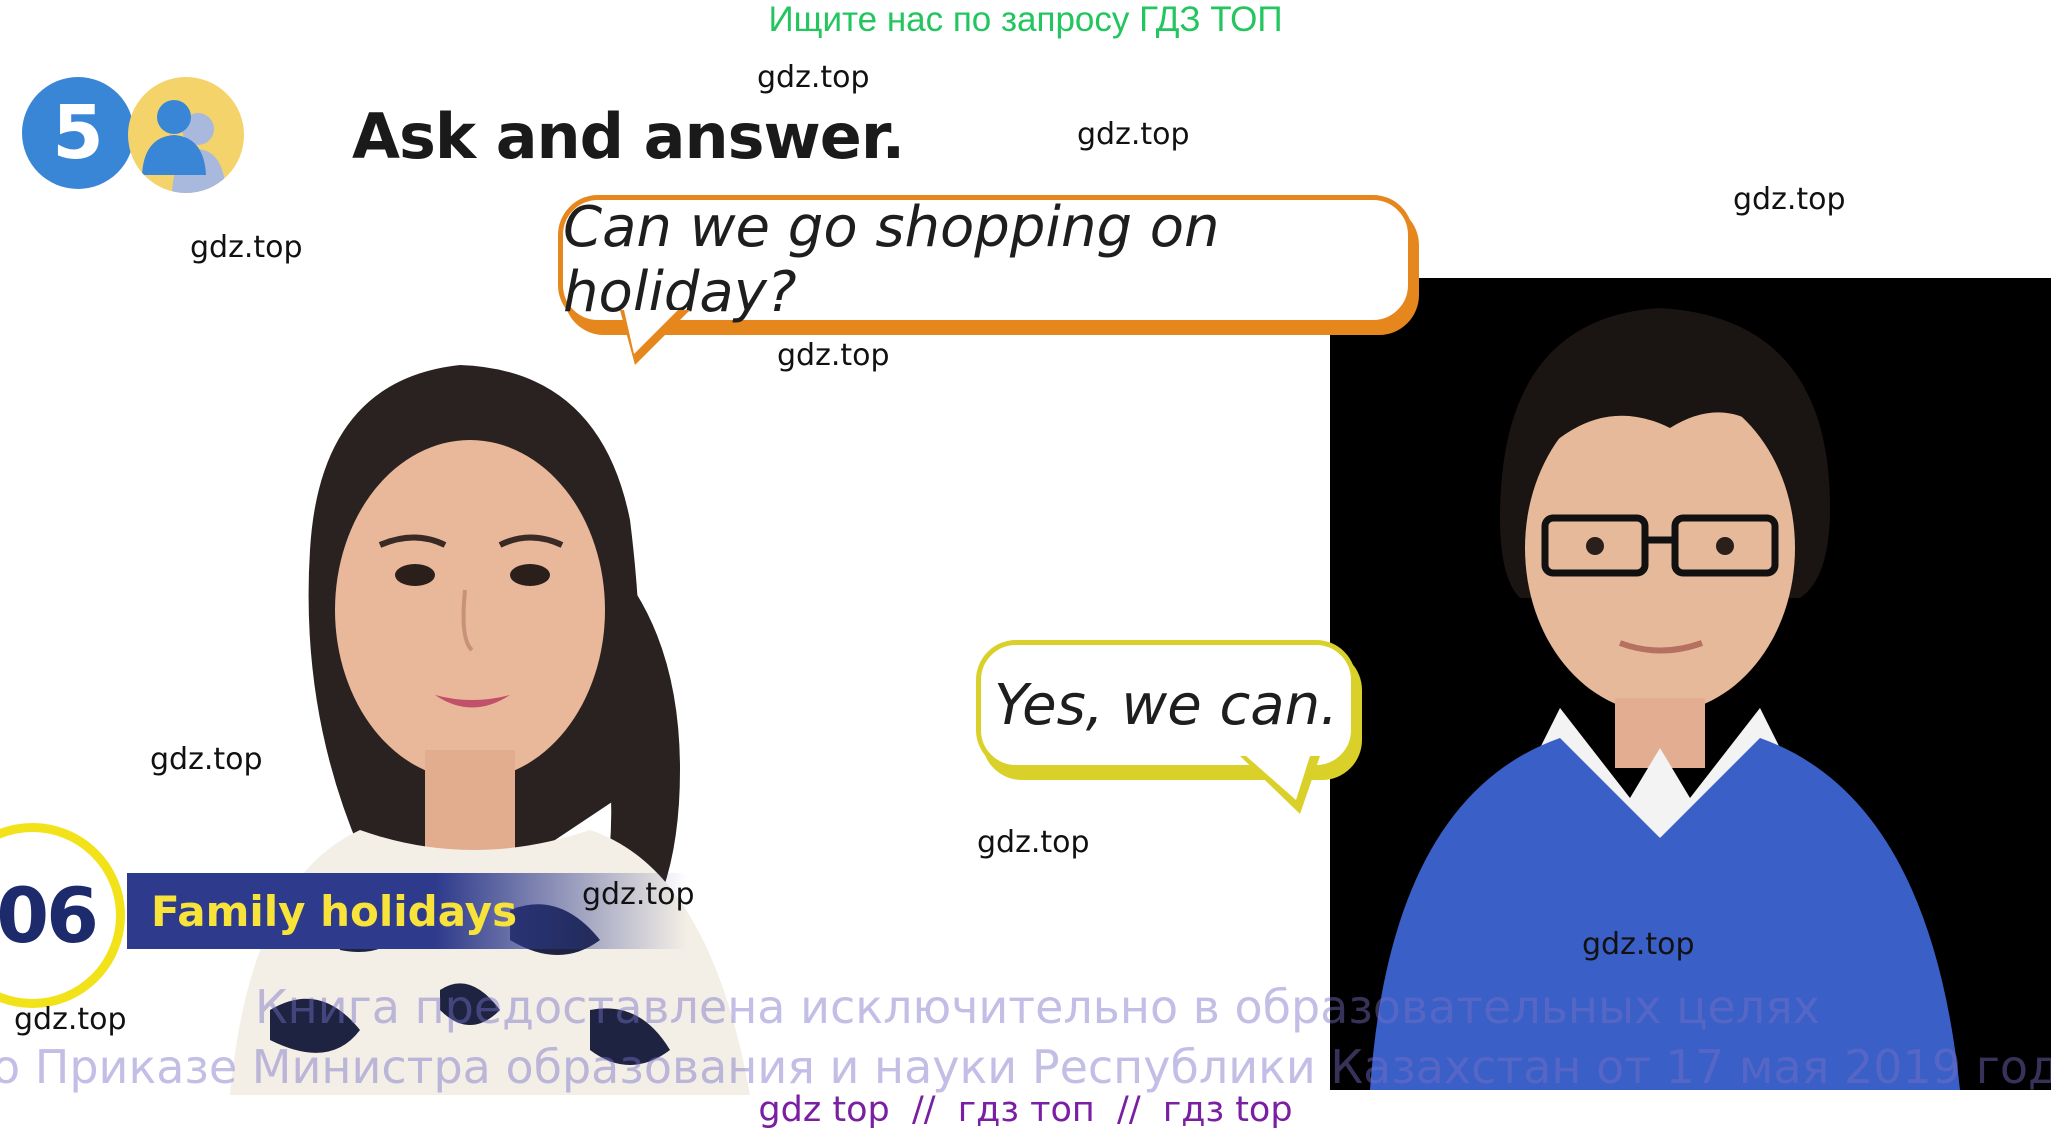  I want to click on question-bubble-tail, so click(655, 337).